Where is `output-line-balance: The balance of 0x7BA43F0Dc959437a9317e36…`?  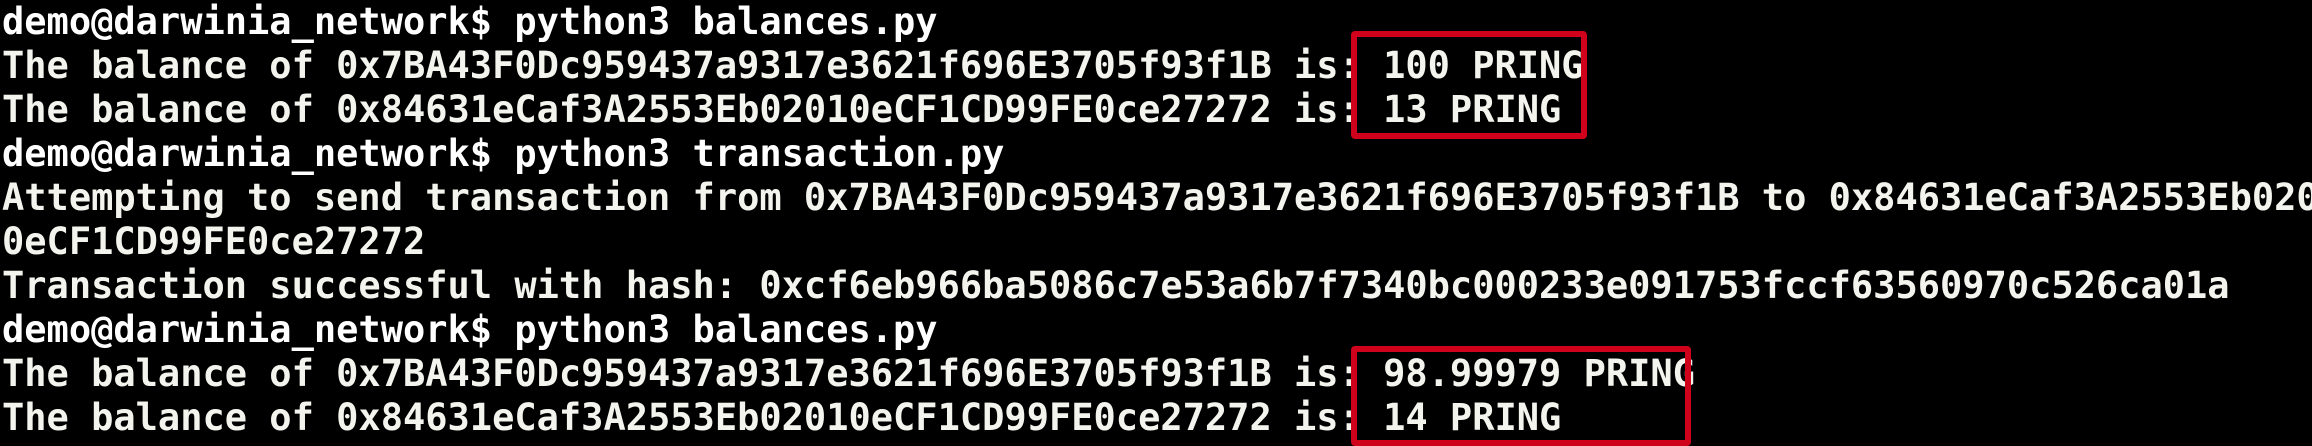
output-line-balance: The balance of 0x7BA43F0Dc959437a9317e36… is located at coordinates (793, 65).